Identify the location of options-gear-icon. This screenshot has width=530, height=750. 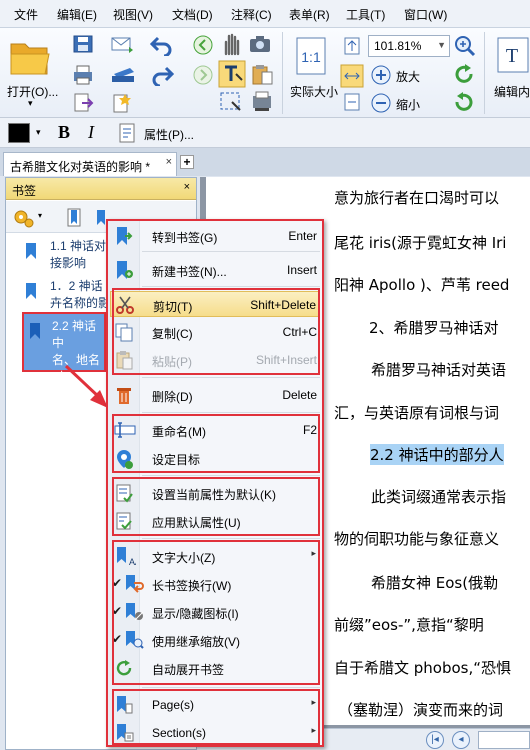
(23, 218).